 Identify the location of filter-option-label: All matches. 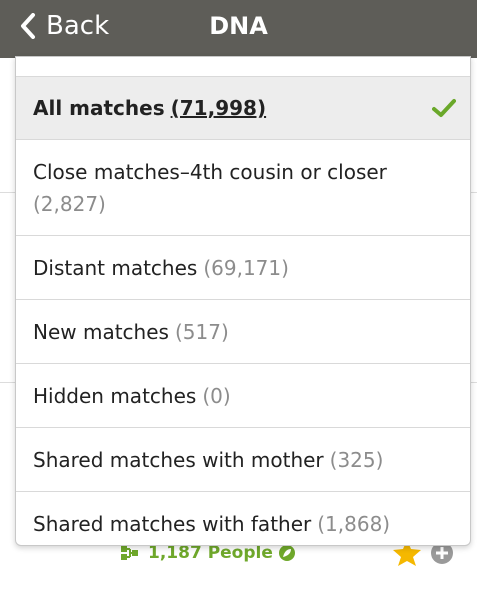
(99, 108).